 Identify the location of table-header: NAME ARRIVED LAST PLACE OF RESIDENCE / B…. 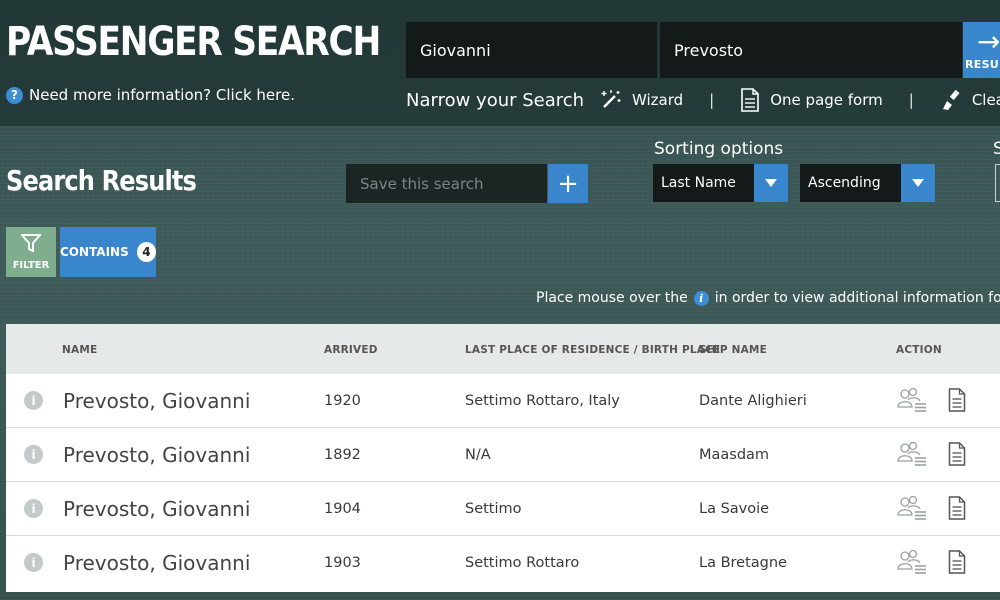
(503, 349).